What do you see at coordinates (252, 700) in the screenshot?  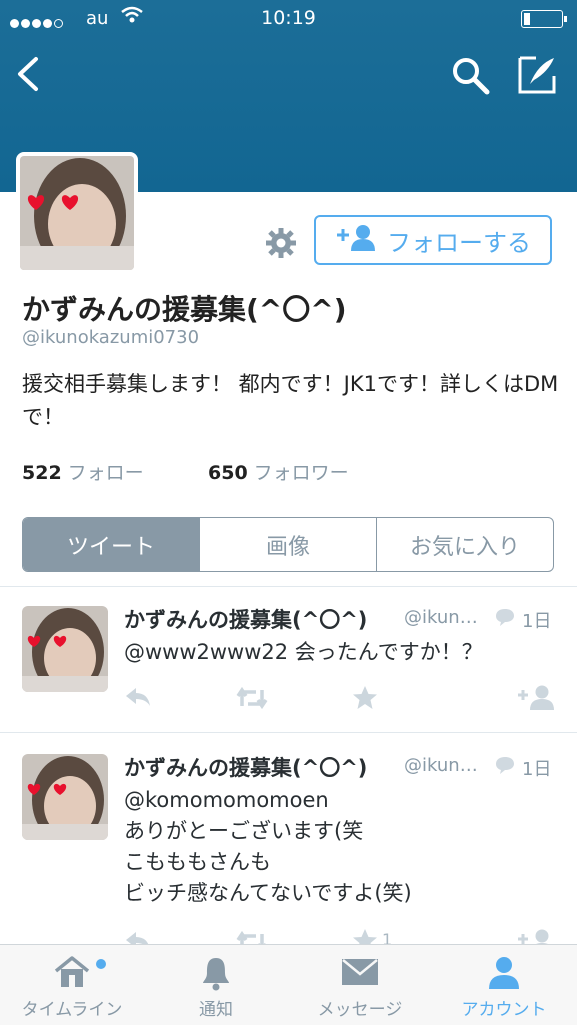 I see `retweet-icon` at bounding box center [252, 700].